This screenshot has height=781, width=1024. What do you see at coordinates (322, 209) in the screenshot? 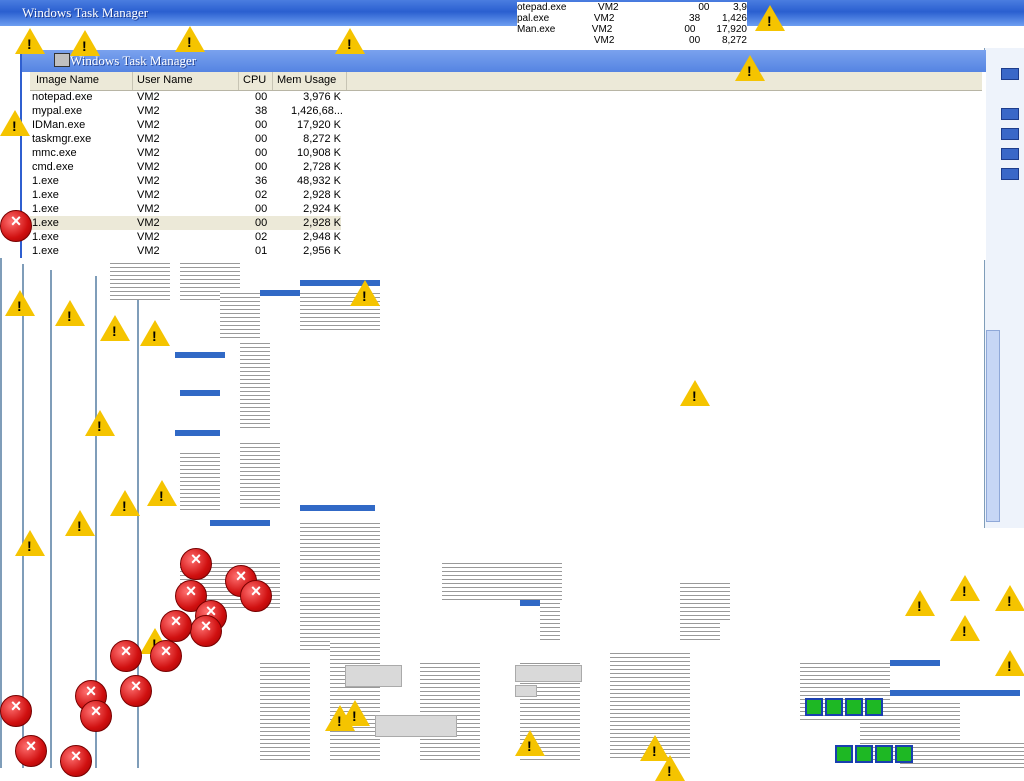
I see `process-mem: 2,924 K` at bounding box center [322, 209].